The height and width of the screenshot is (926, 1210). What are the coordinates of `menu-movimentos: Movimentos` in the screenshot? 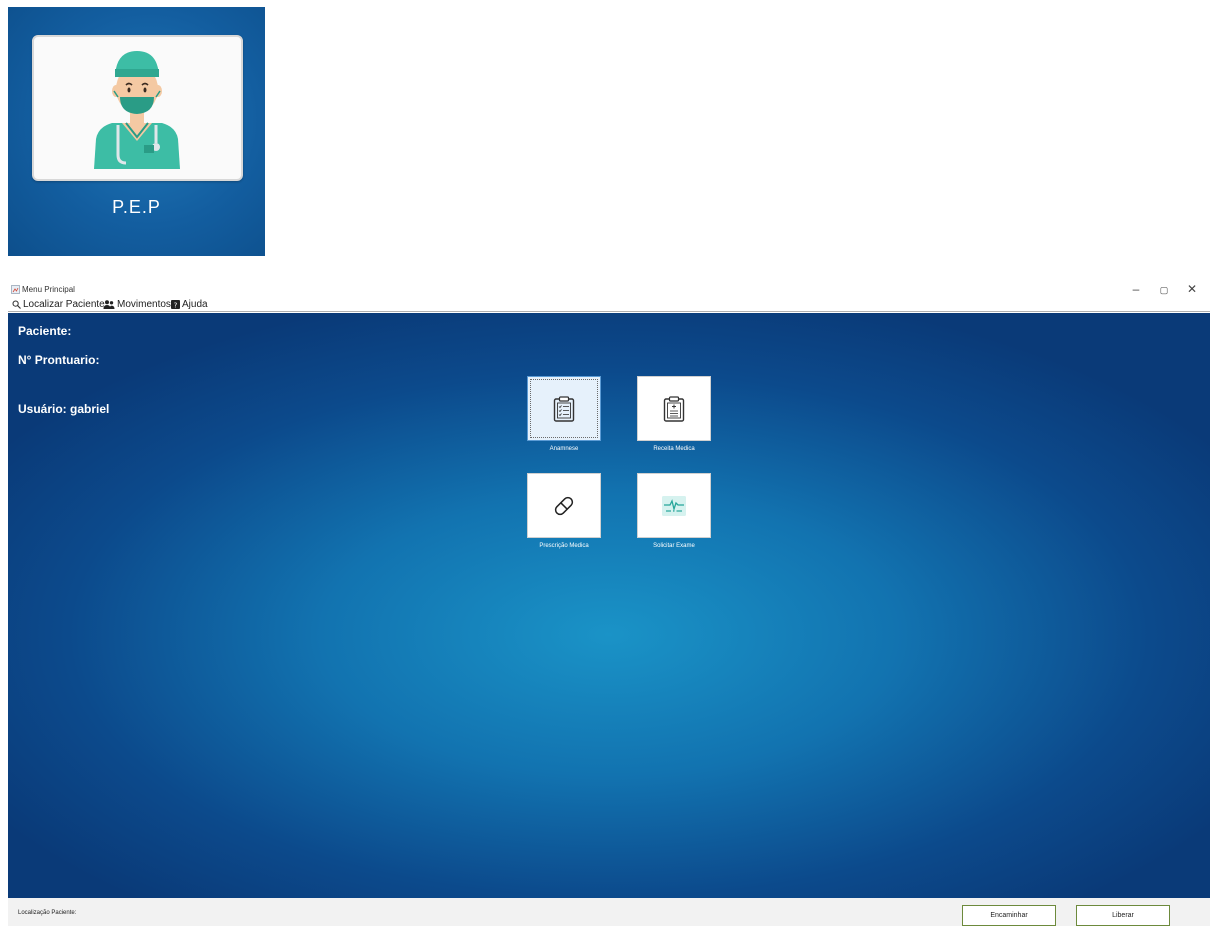 It's located at (137, 304).